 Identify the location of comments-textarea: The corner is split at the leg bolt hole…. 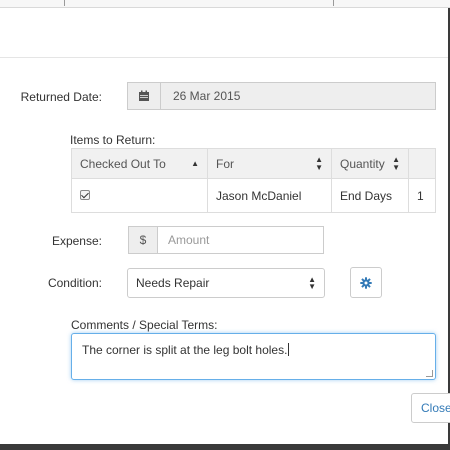
(253, 356).